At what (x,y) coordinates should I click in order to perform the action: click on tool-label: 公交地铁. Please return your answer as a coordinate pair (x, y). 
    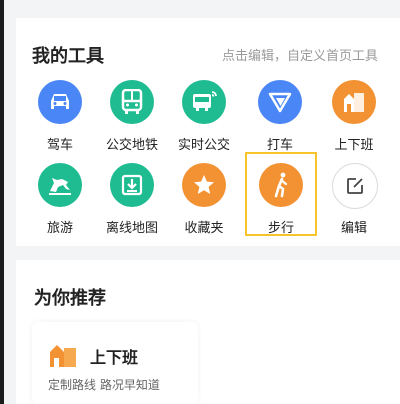
    Looking at the image, I should click on (131, 145).